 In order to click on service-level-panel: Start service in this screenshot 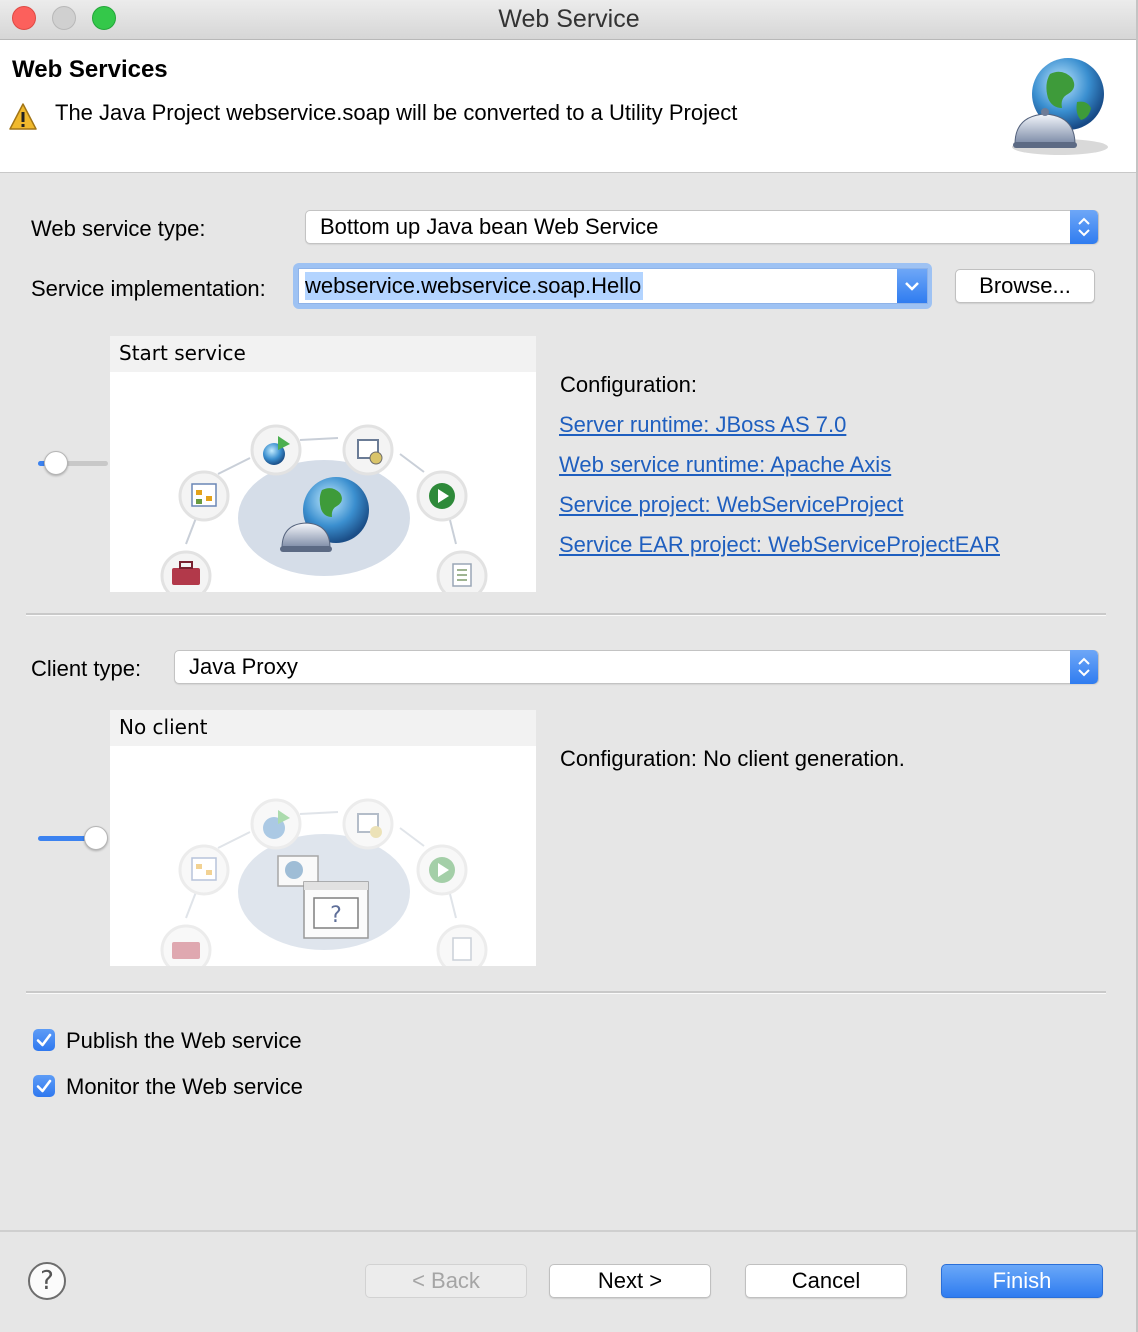, I will do `click(323, 469)`.